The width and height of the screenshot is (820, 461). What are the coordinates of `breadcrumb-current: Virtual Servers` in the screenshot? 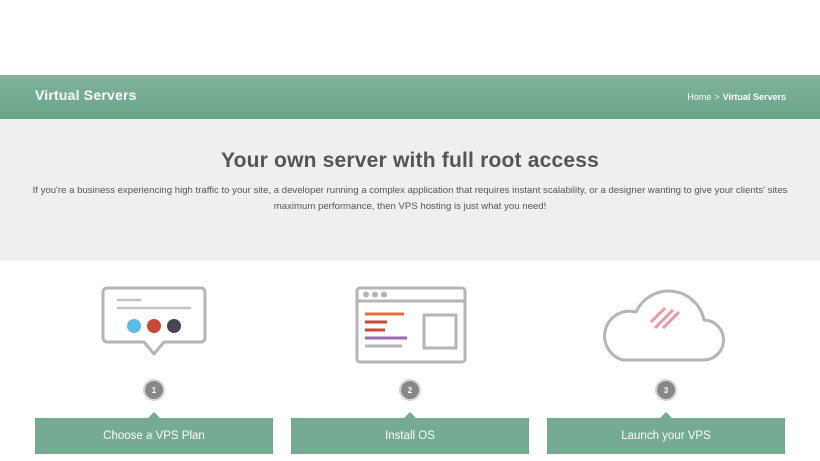 It's located at (754, 97).